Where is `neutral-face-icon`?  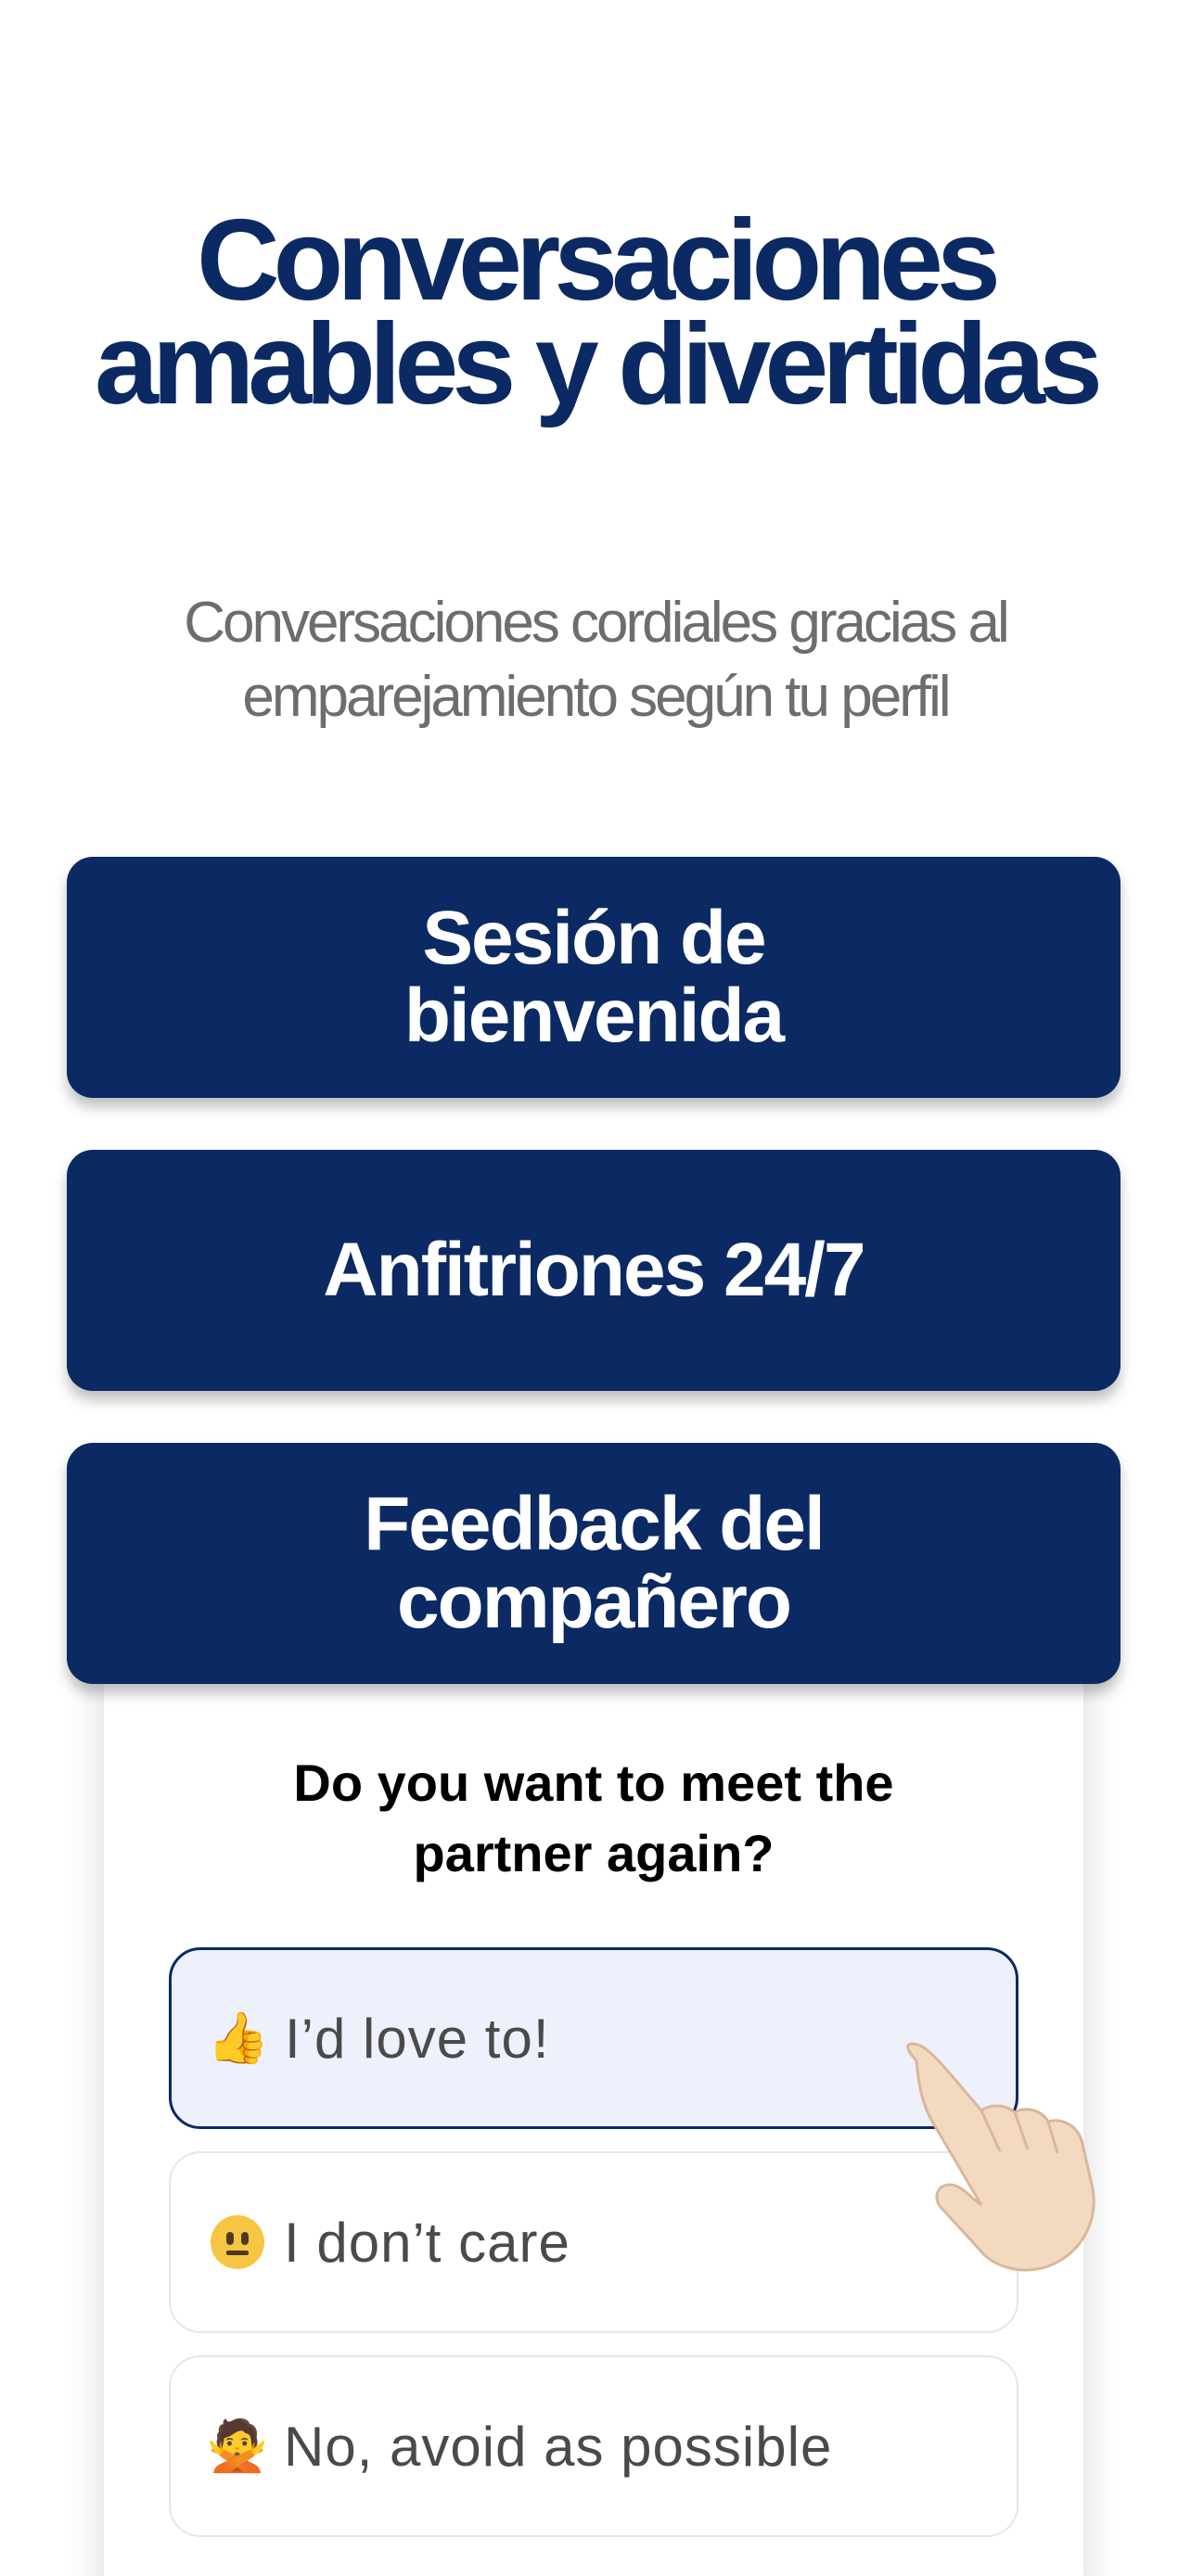
neutral-face-icon is located at coordinates (237, 2243).